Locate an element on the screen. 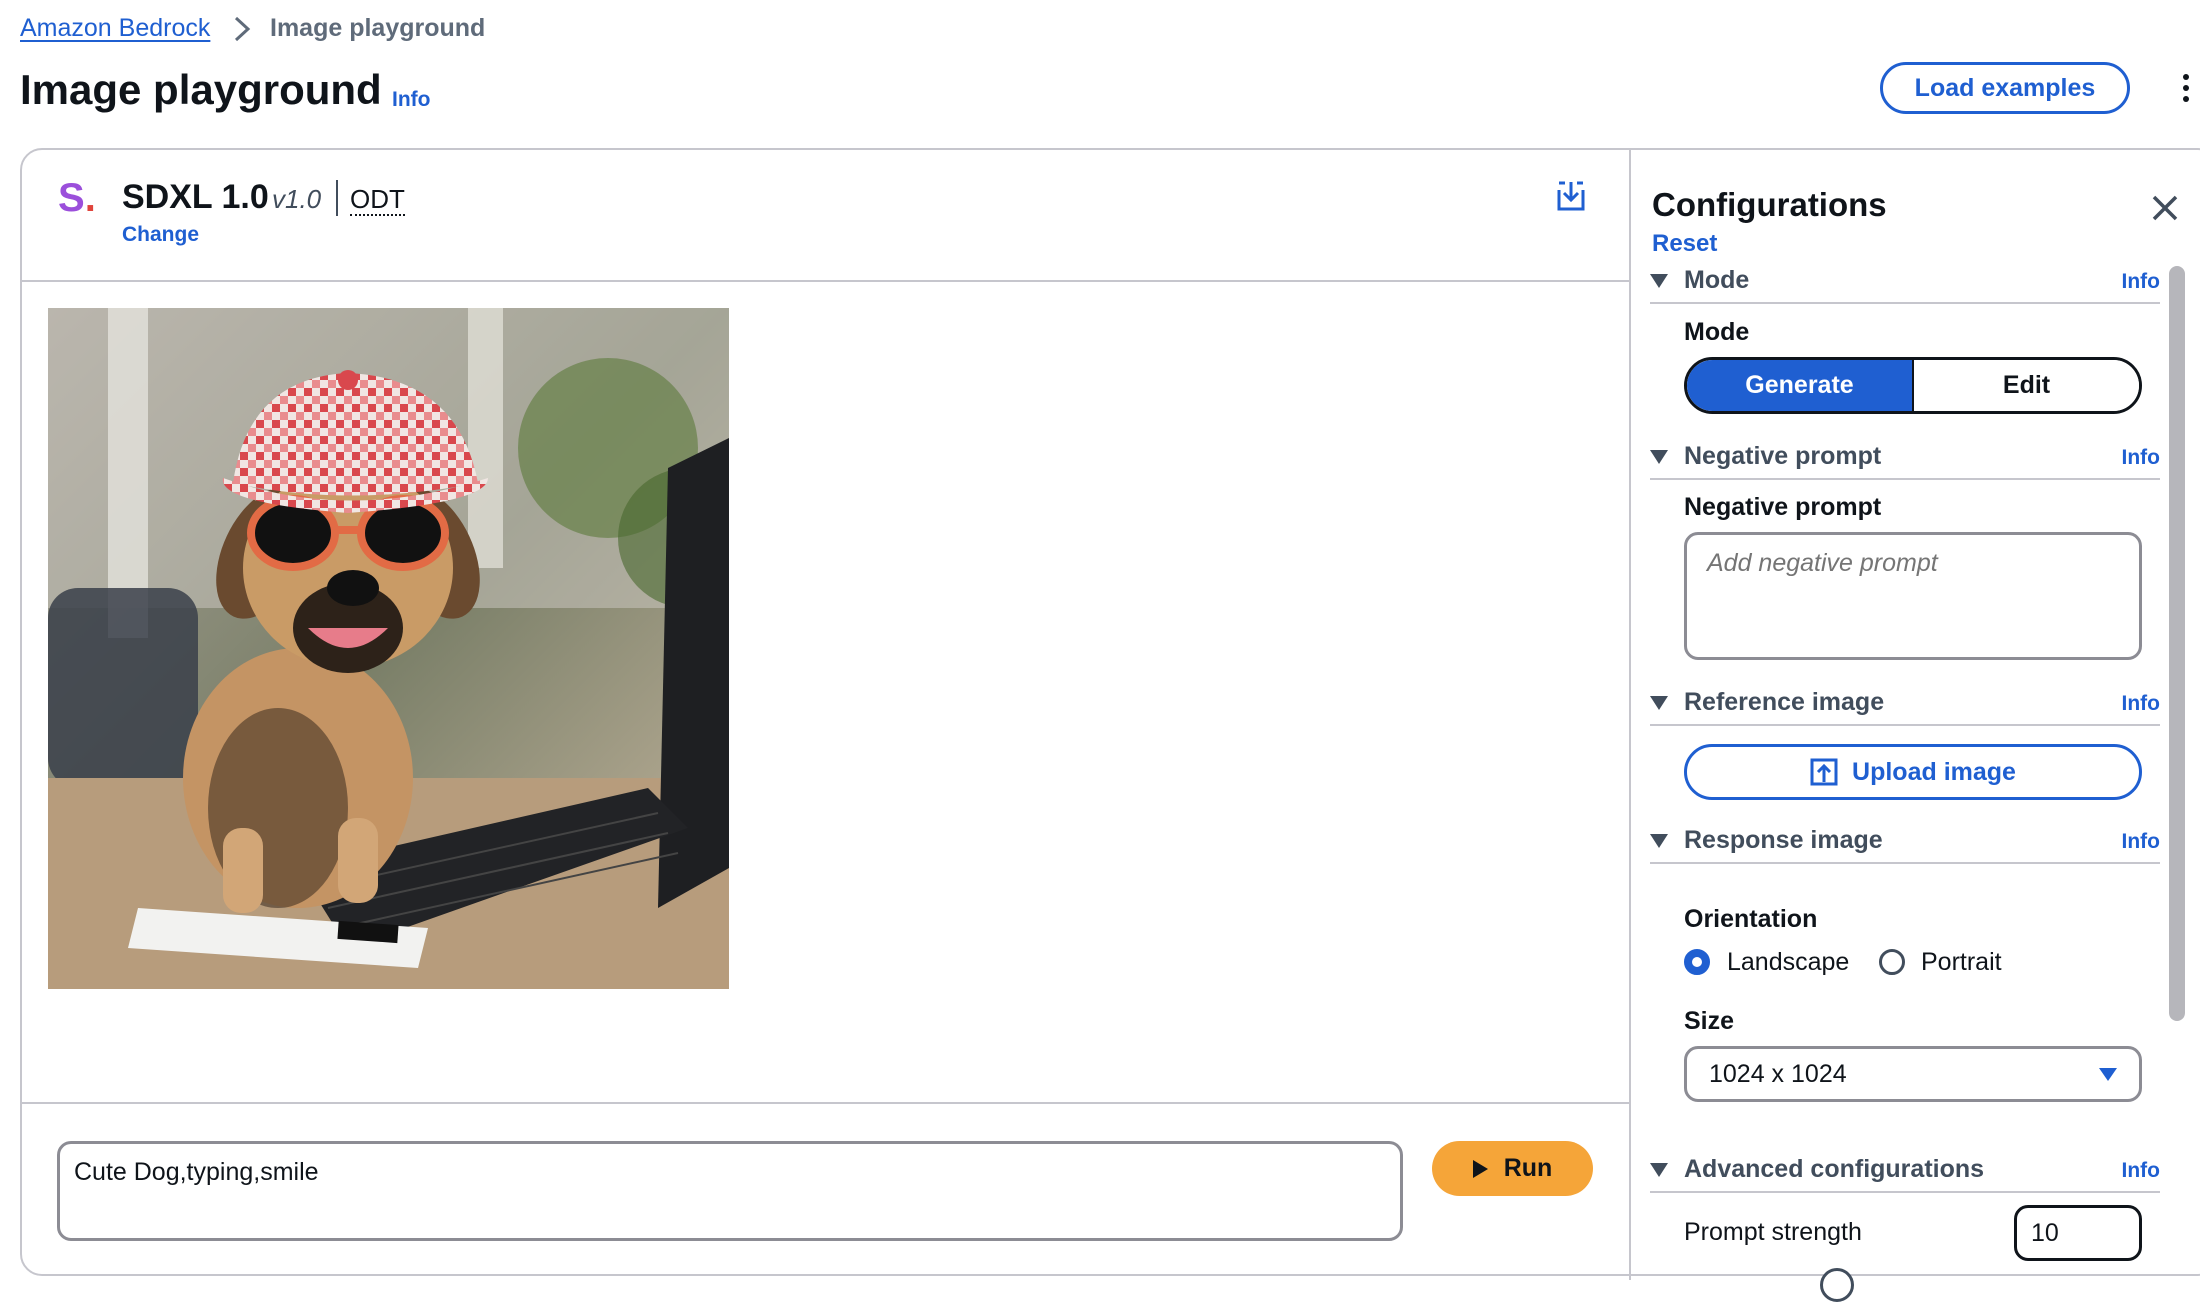 This screenshot has width=2200, height=1302. change-model-link: Change is located at coordinates (160, 235).